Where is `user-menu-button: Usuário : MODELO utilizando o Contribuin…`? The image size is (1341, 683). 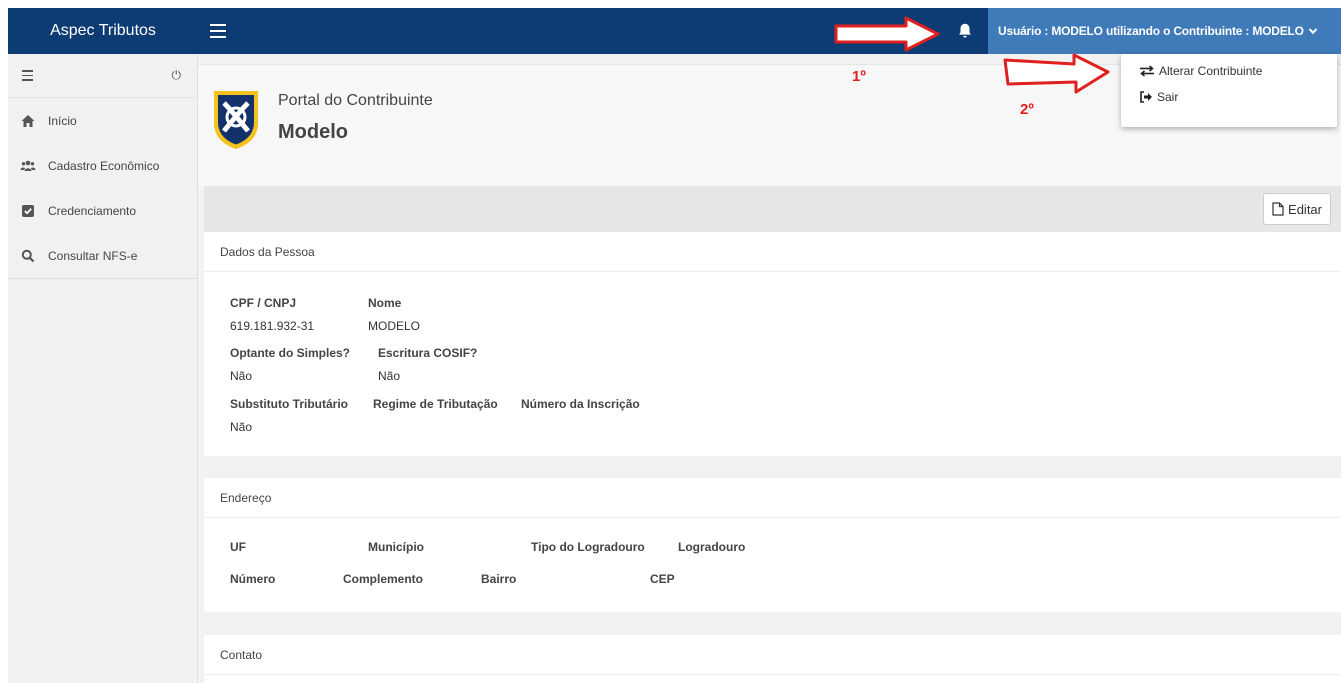 user-menu-button: Usuário : MODELO utilizando o Contribuin… is located at coordinates (1164, 31).